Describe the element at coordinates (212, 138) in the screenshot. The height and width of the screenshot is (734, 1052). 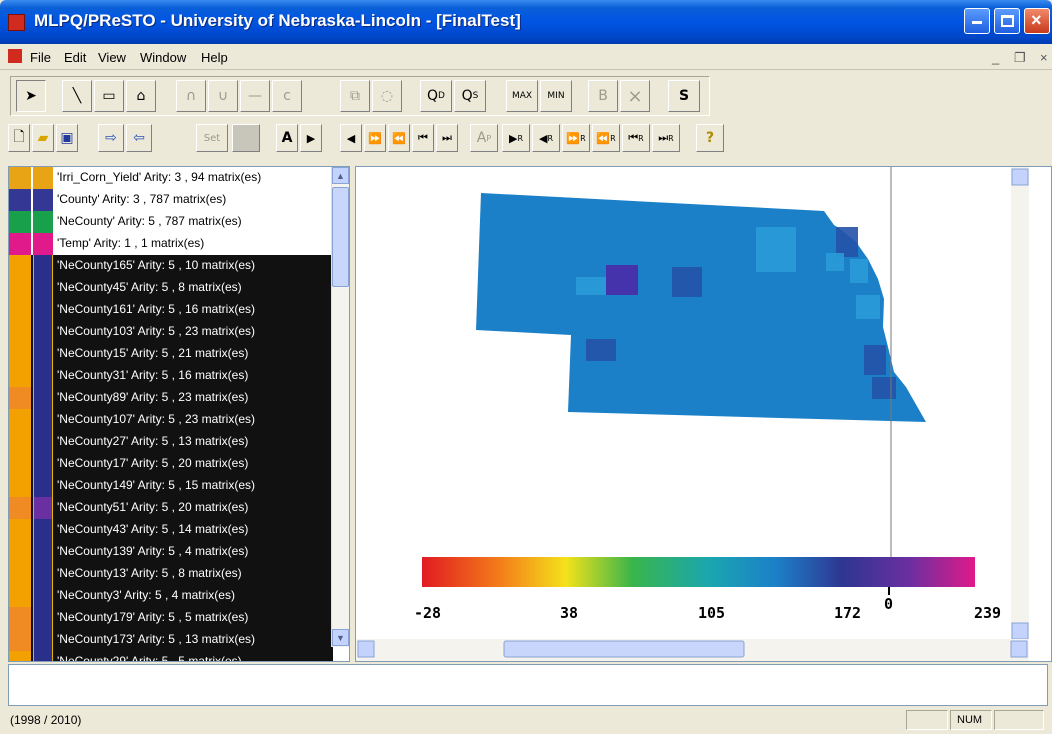
I see `set-button: Set` at that location.